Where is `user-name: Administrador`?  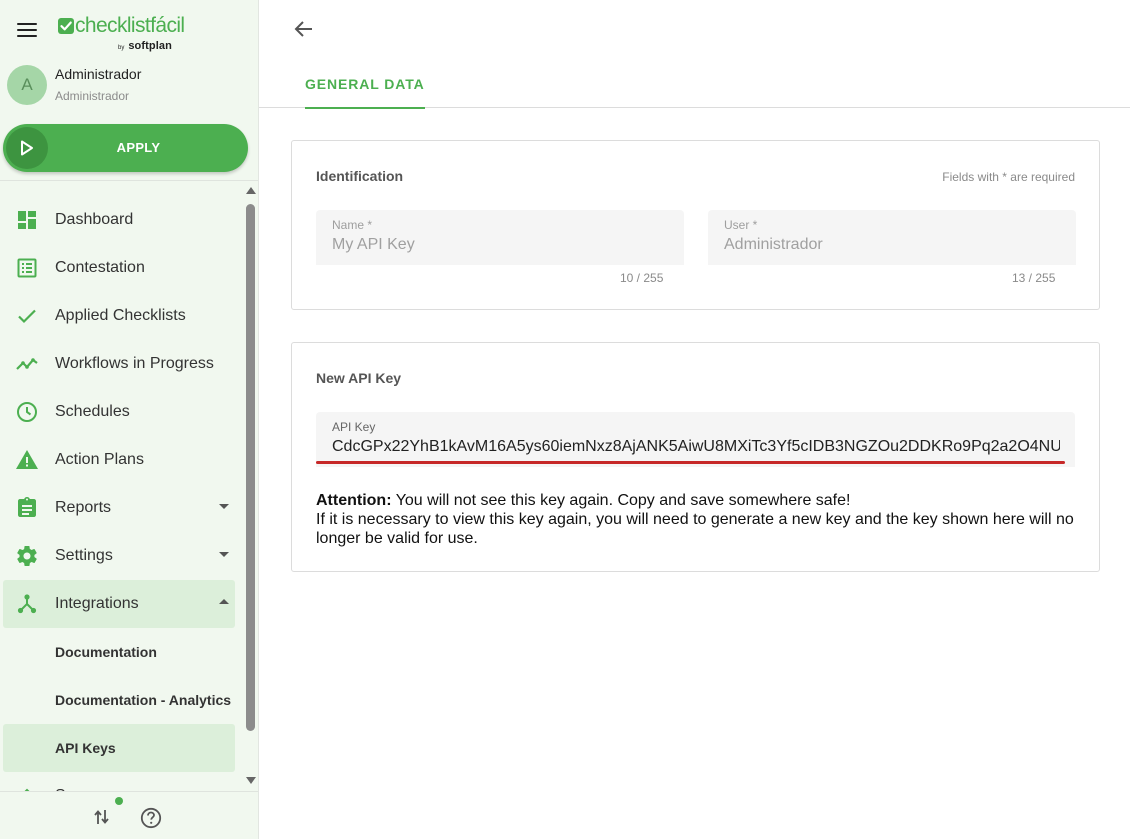 user-name: Administrador is located at coordinates (98, 74).